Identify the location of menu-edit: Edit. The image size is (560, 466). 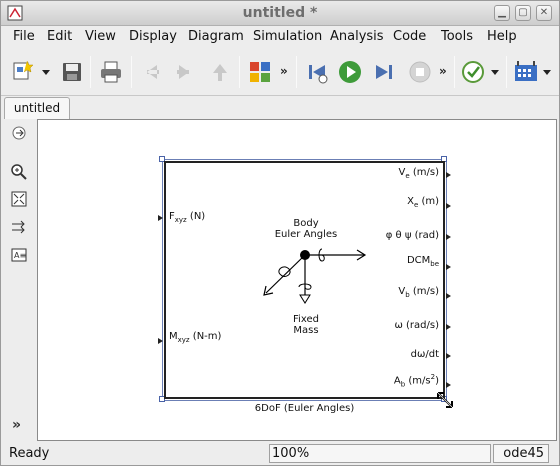
(59, 36).